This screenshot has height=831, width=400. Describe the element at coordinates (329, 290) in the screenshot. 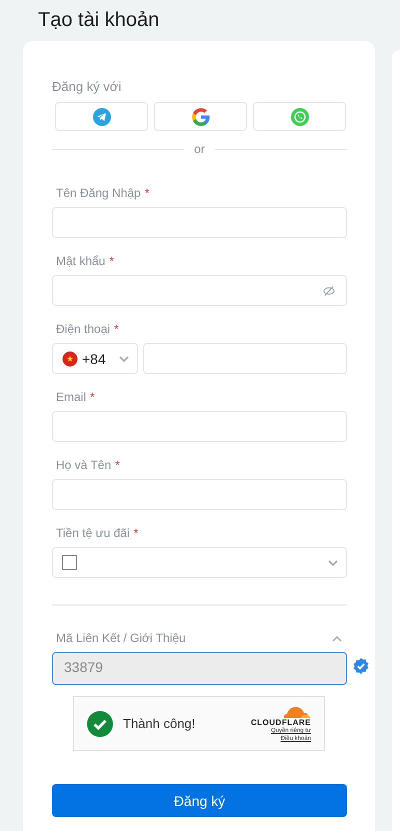

I see `hidden-eye-icon` at that location.